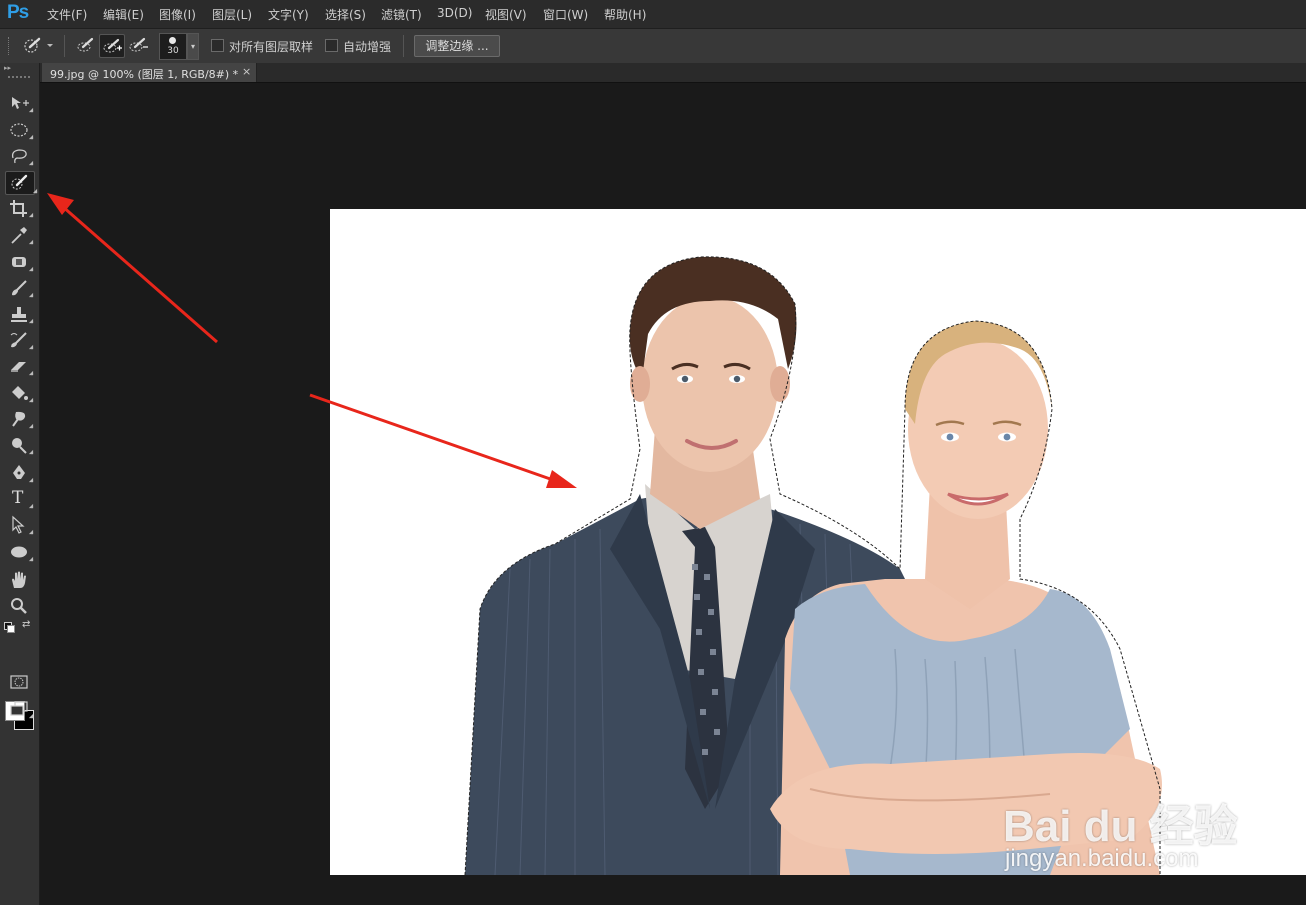 The image size is (1306, 905). Describe the element at coordinates (132, 268) in the screenshot. I see `annotation-arrow-to-tool` at that location.